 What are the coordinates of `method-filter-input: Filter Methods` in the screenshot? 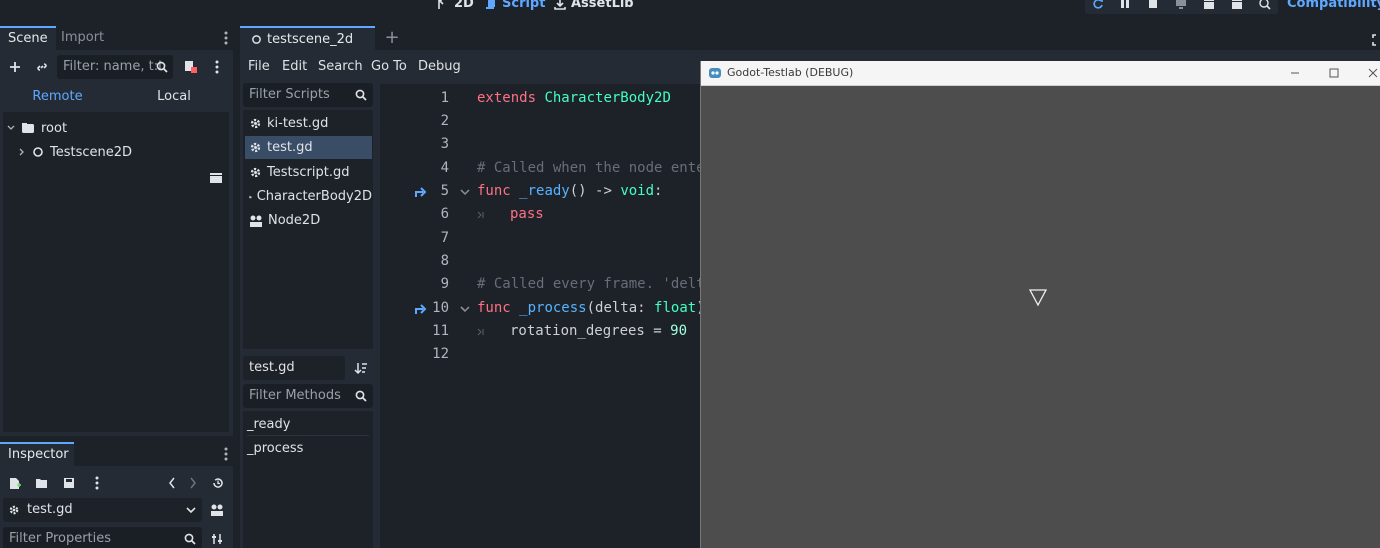 It's located at (308, 396).